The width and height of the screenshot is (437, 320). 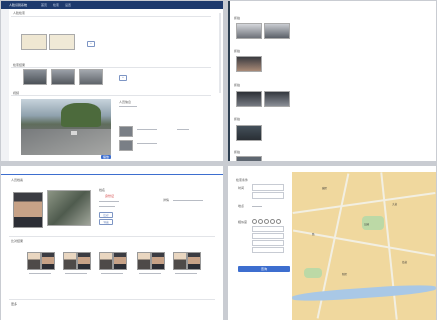 I want to click on map-label: 路, so click(x=313, y=234).